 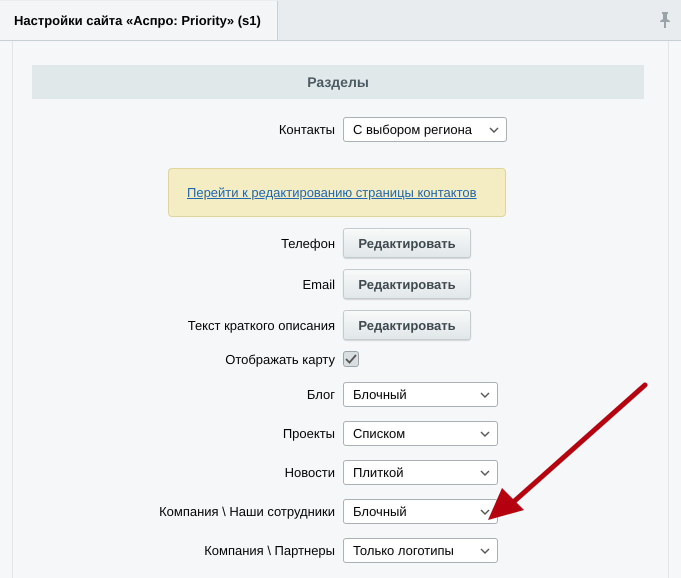 What do you see at coordinates (420, 472) in the screenshot?
I see `select-field: Плиткой` at bounding box center [420, 472].